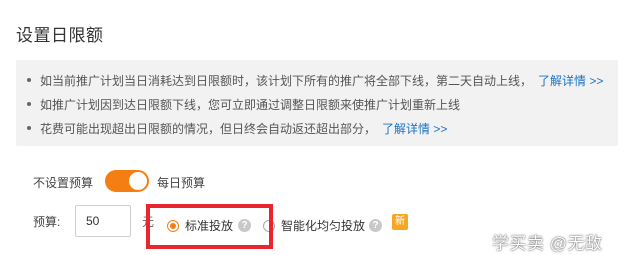  I want to click on notice-item: 花费可能出现超出日限额的情况，但日终会自动返还超出部分， 了解详情 >>, so click(237, 128).